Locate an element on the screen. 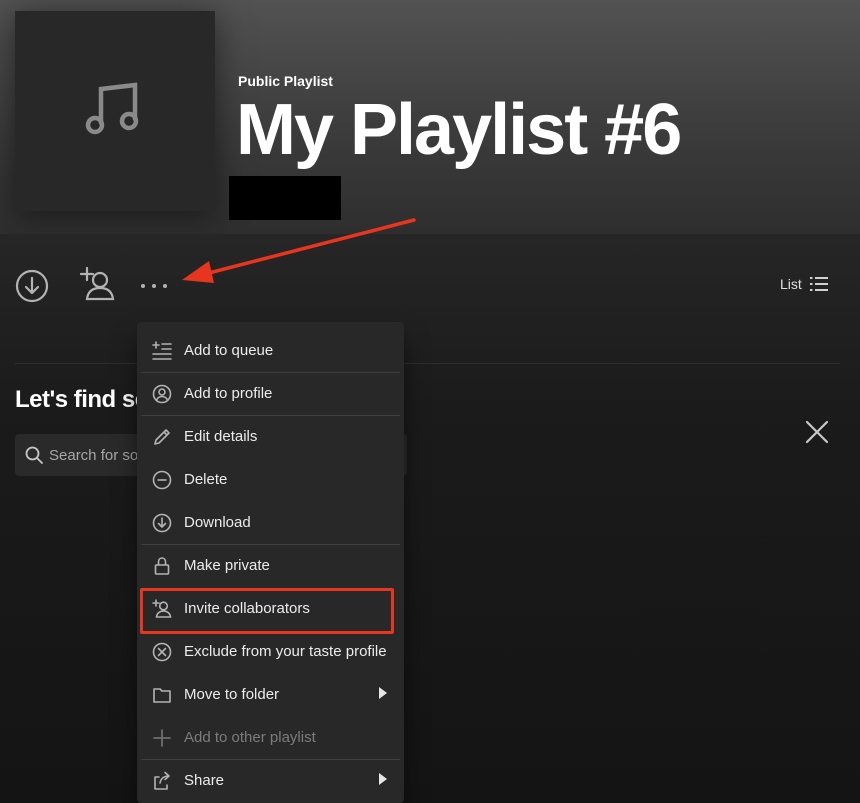 The height and width of the screenshot is (803, 860). pencil-icon is located at coordinates (162, 437).